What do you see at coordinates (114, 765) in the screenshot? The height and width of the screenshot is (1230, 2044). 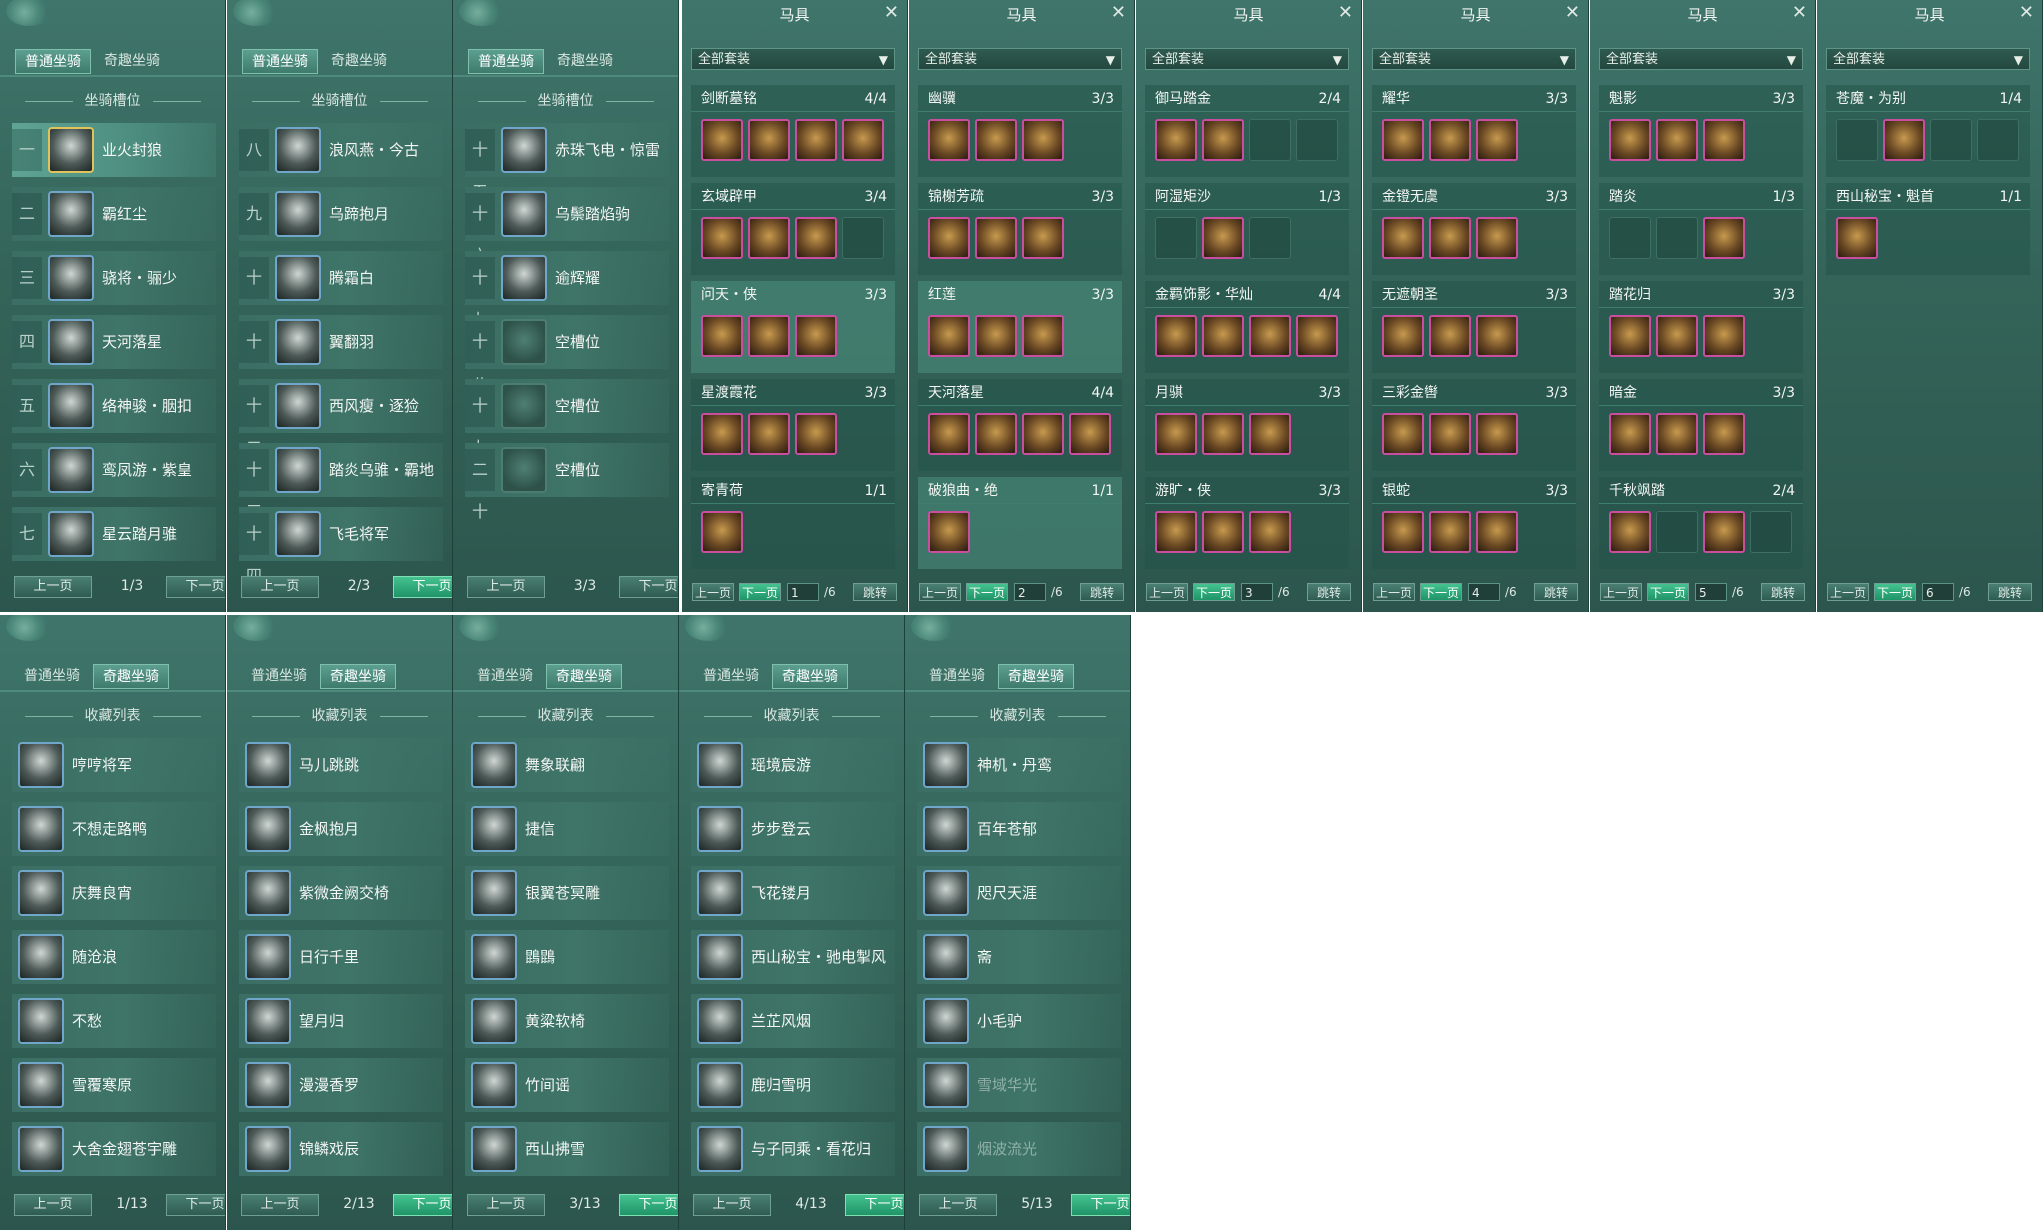 I see `collection-row: 哼哼将军` at bounding box center [114, 765].